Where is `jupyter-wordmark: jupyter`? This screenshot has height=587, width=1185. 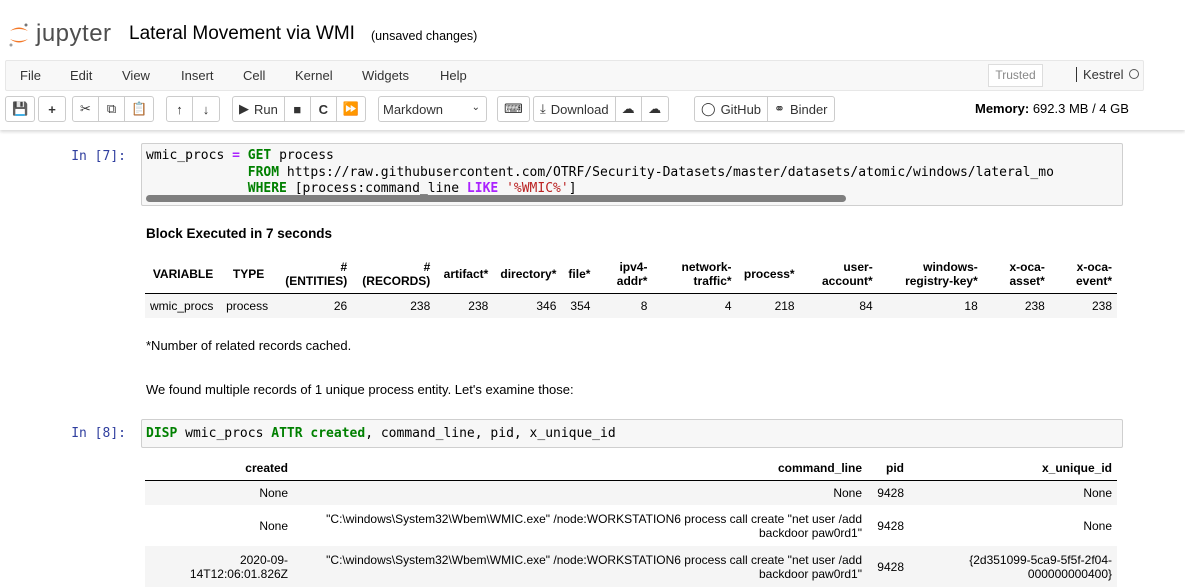
jupyter-wordmark: jupyter is located at coordinates (74, 33).